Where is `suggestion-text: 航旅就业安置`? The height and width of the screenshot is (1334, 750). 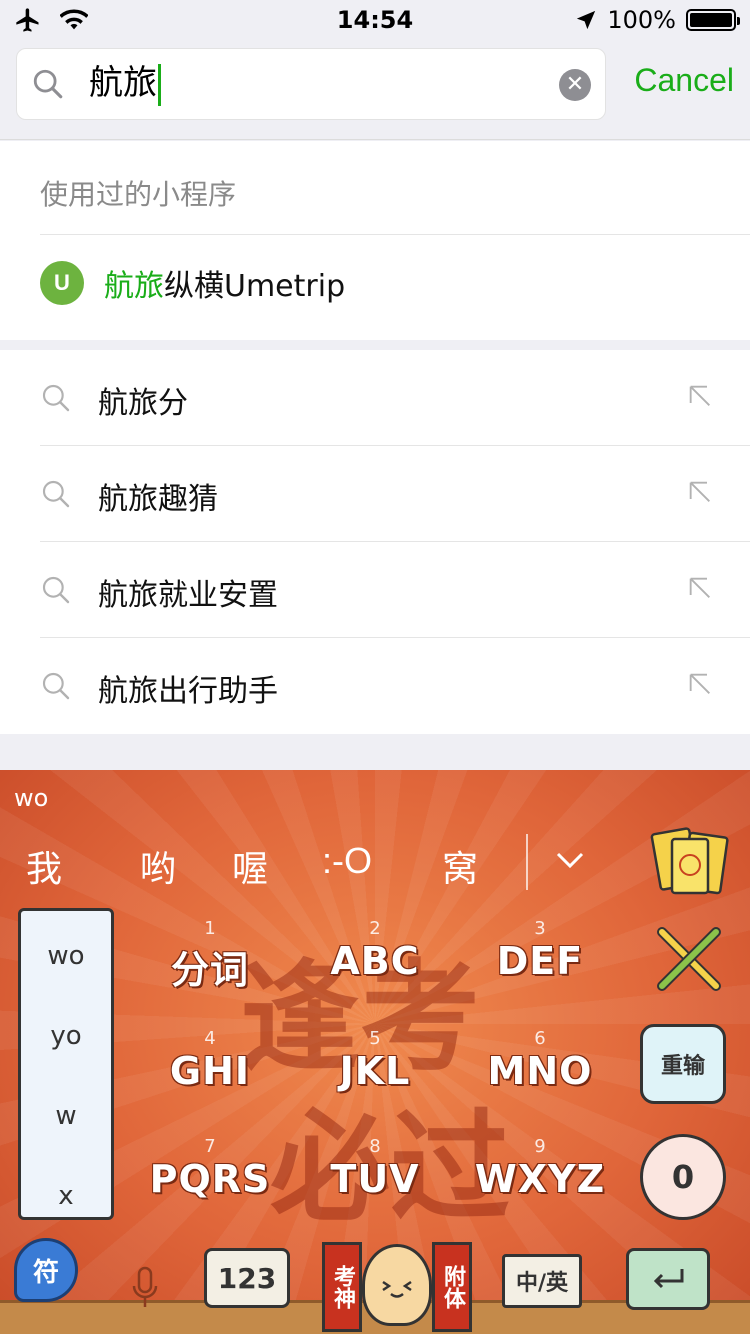 suggestion-text: 航旅就业安置 is located at coordinates (188, 595).